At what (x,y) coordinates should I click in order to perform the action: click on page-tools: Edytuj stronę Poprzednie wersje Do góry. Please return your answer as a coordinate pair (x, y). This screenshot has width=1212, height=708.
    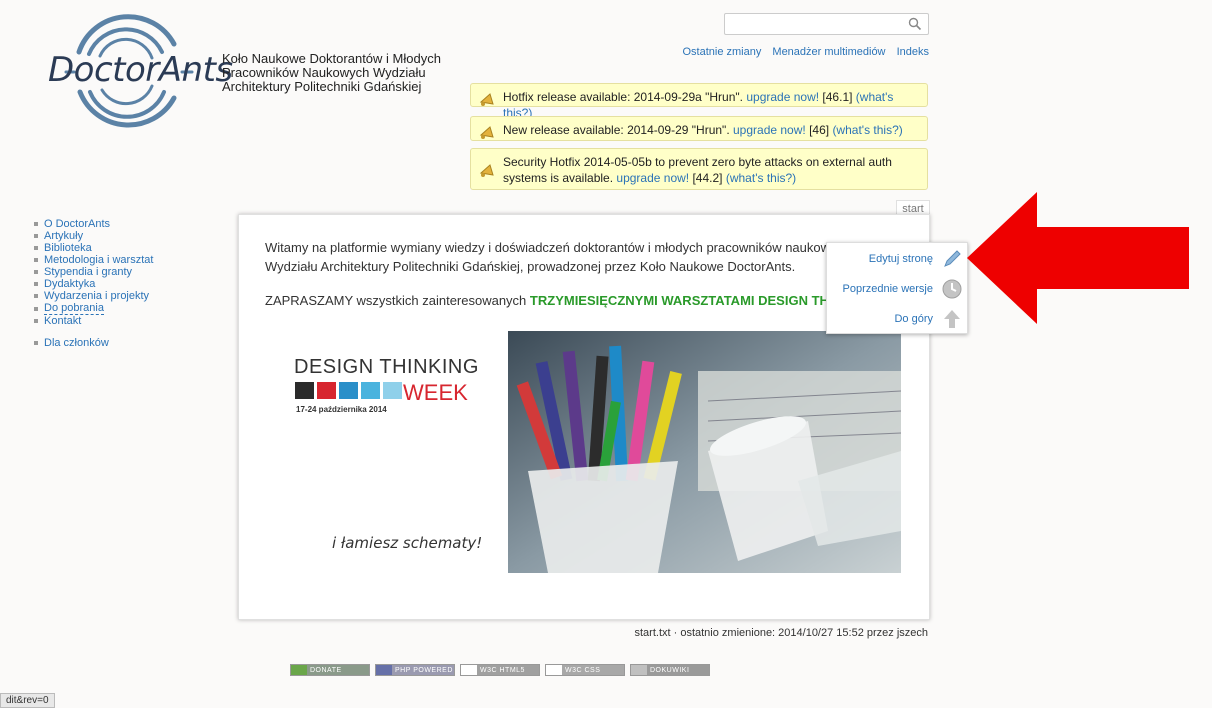
    Looking at the image, I should click on (897, 288).